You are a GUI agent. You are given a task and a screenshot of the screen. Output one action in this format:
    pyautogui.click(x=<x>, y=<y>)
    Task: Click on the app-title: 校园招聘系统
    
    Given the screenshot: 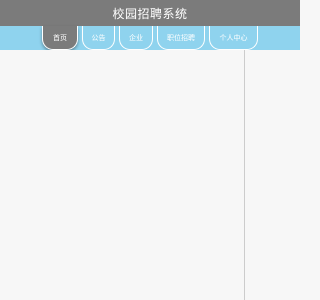 What is the action you would take?
    pyautogui.click(x=150, y=13)
    